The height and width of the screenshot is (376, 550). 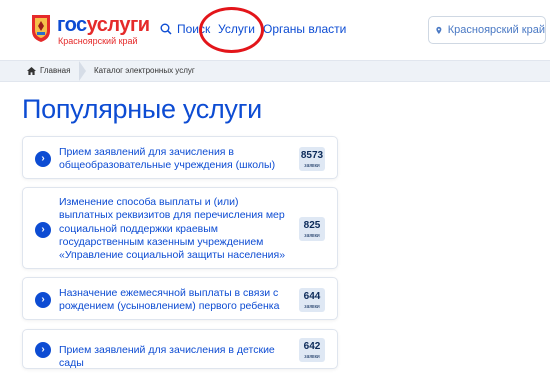 What do you see at coordinates (439, 30) in the screenshot?
I see `location-pin-icon` at bounding box center [439, 30].